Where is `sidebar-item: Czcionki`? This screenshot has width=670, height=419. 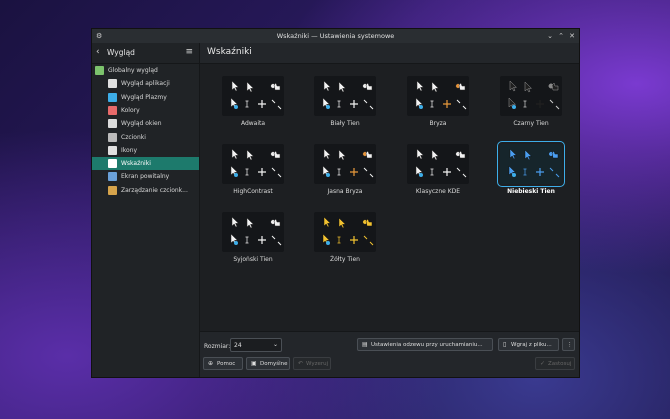 sidebar-item: Czcionki is located at coordinates (145, 137).